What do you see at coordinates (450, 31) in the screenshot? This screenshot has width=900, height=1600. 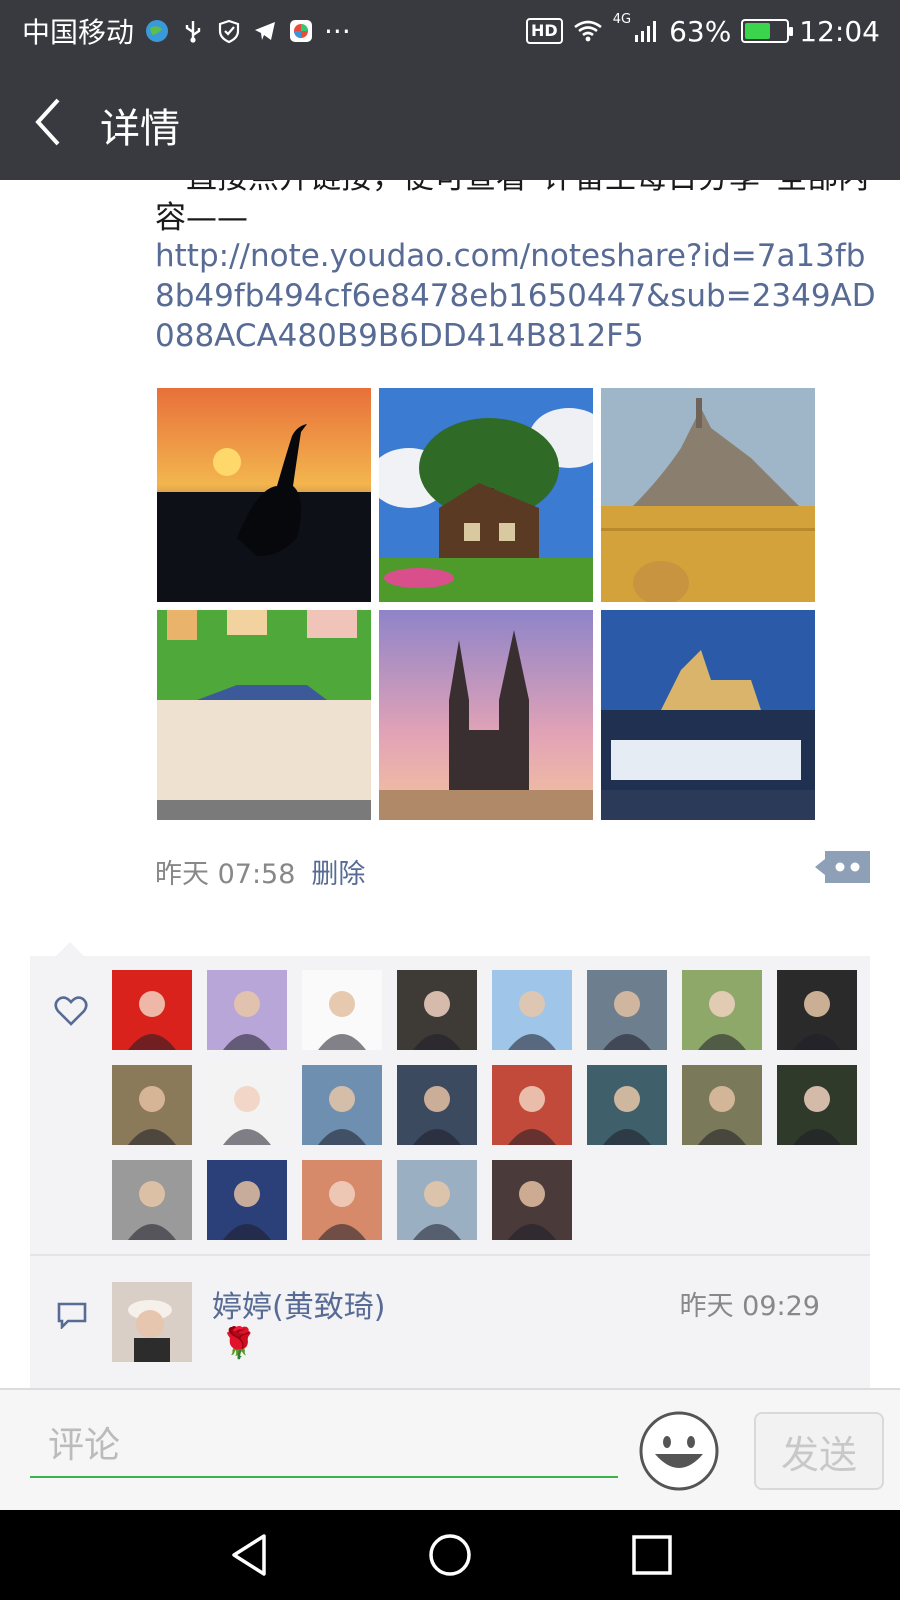 I see `status-bar: 中国移动 ··· HD 4G 63% 12:04` at bounding box center [450, 31].